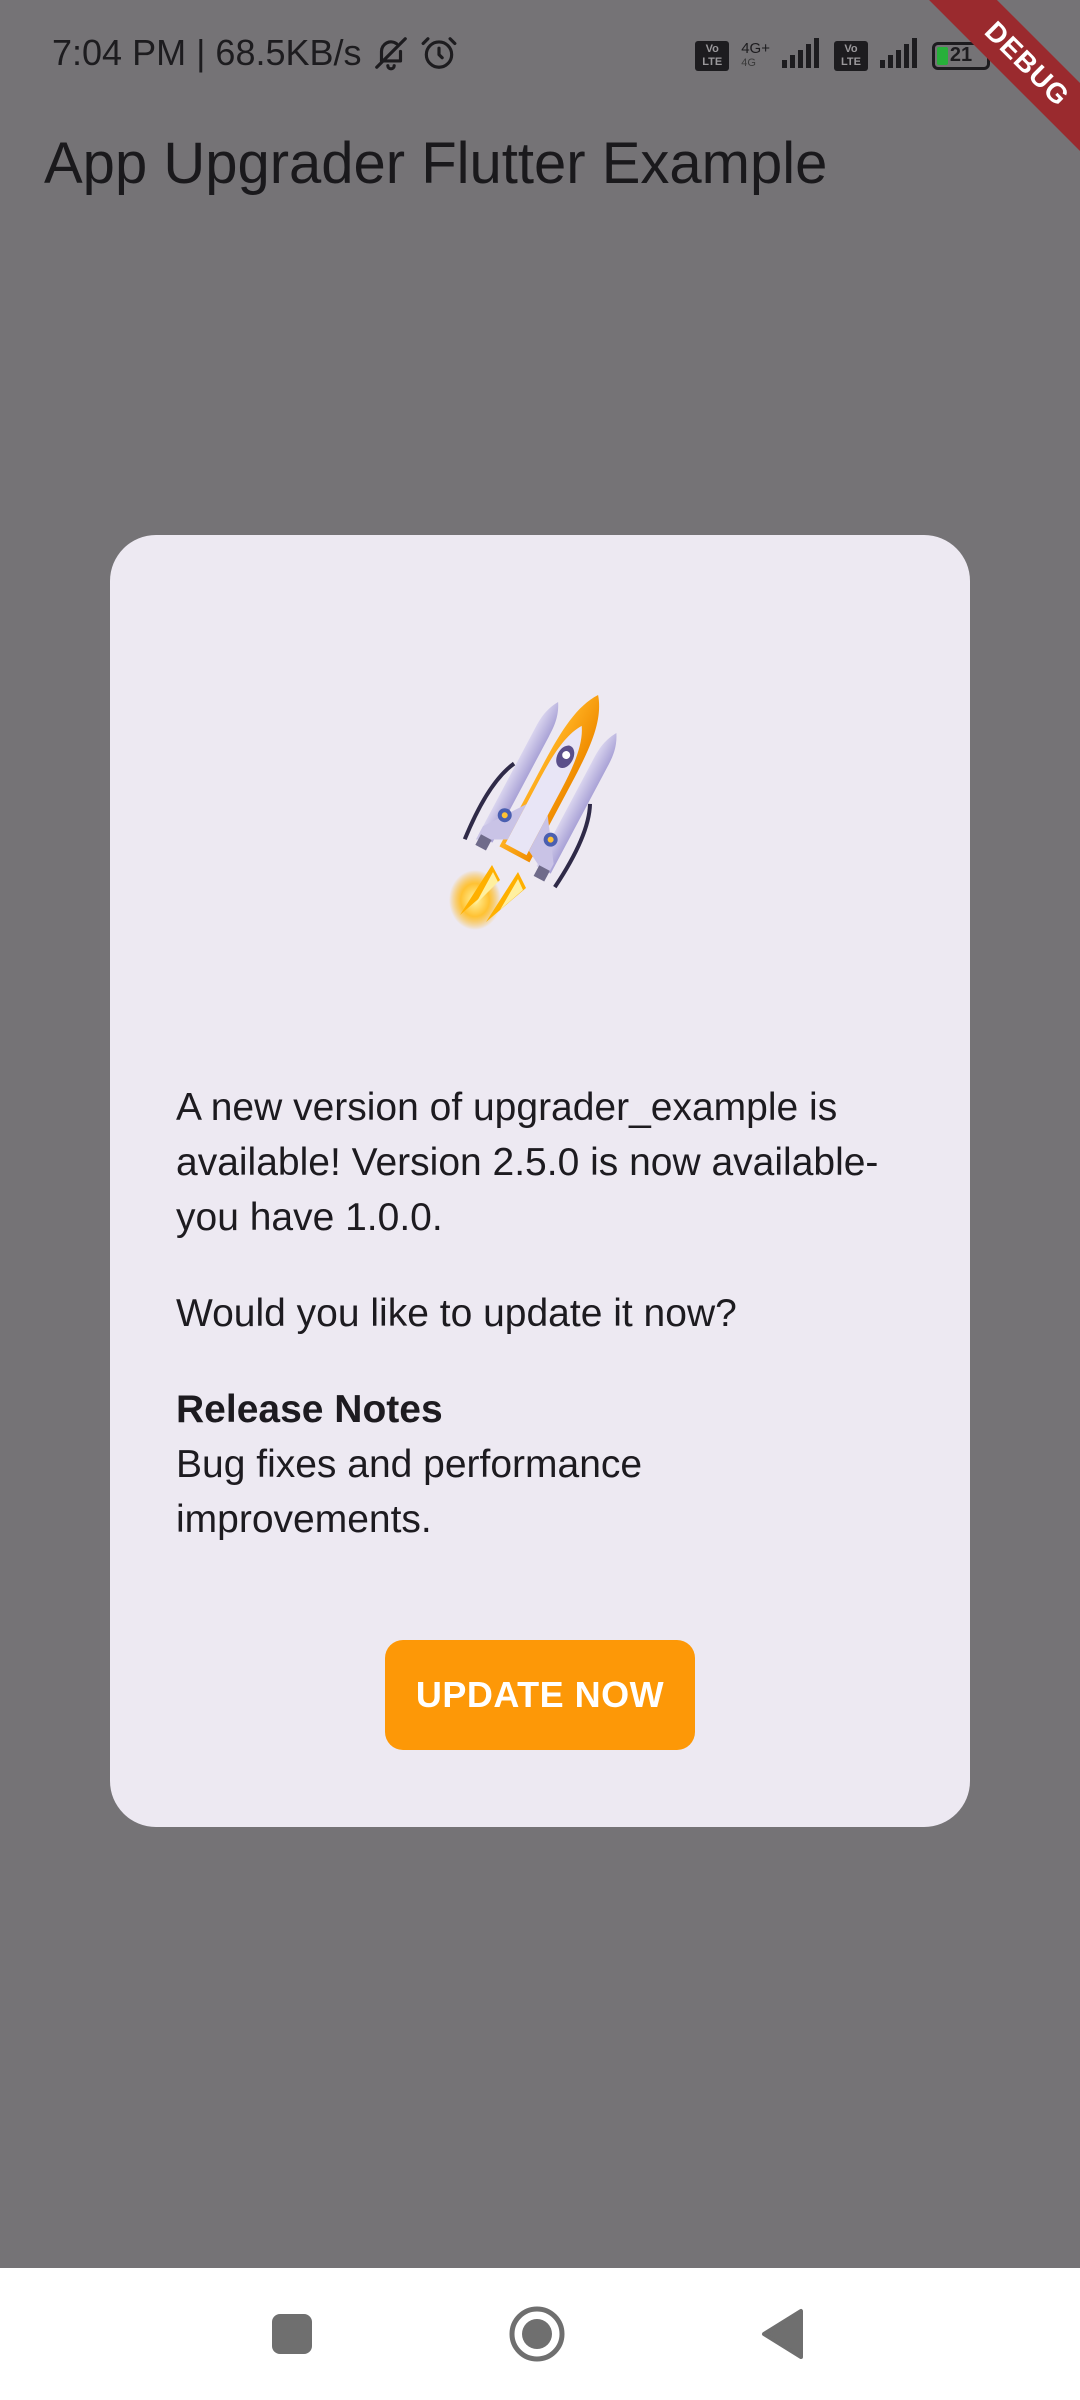 This screenshot has width=1080, height=2400. What do you see at coordinates (439, 53) in the screenshot?
I see `alarm-icon` at bounding box center [439, 53].